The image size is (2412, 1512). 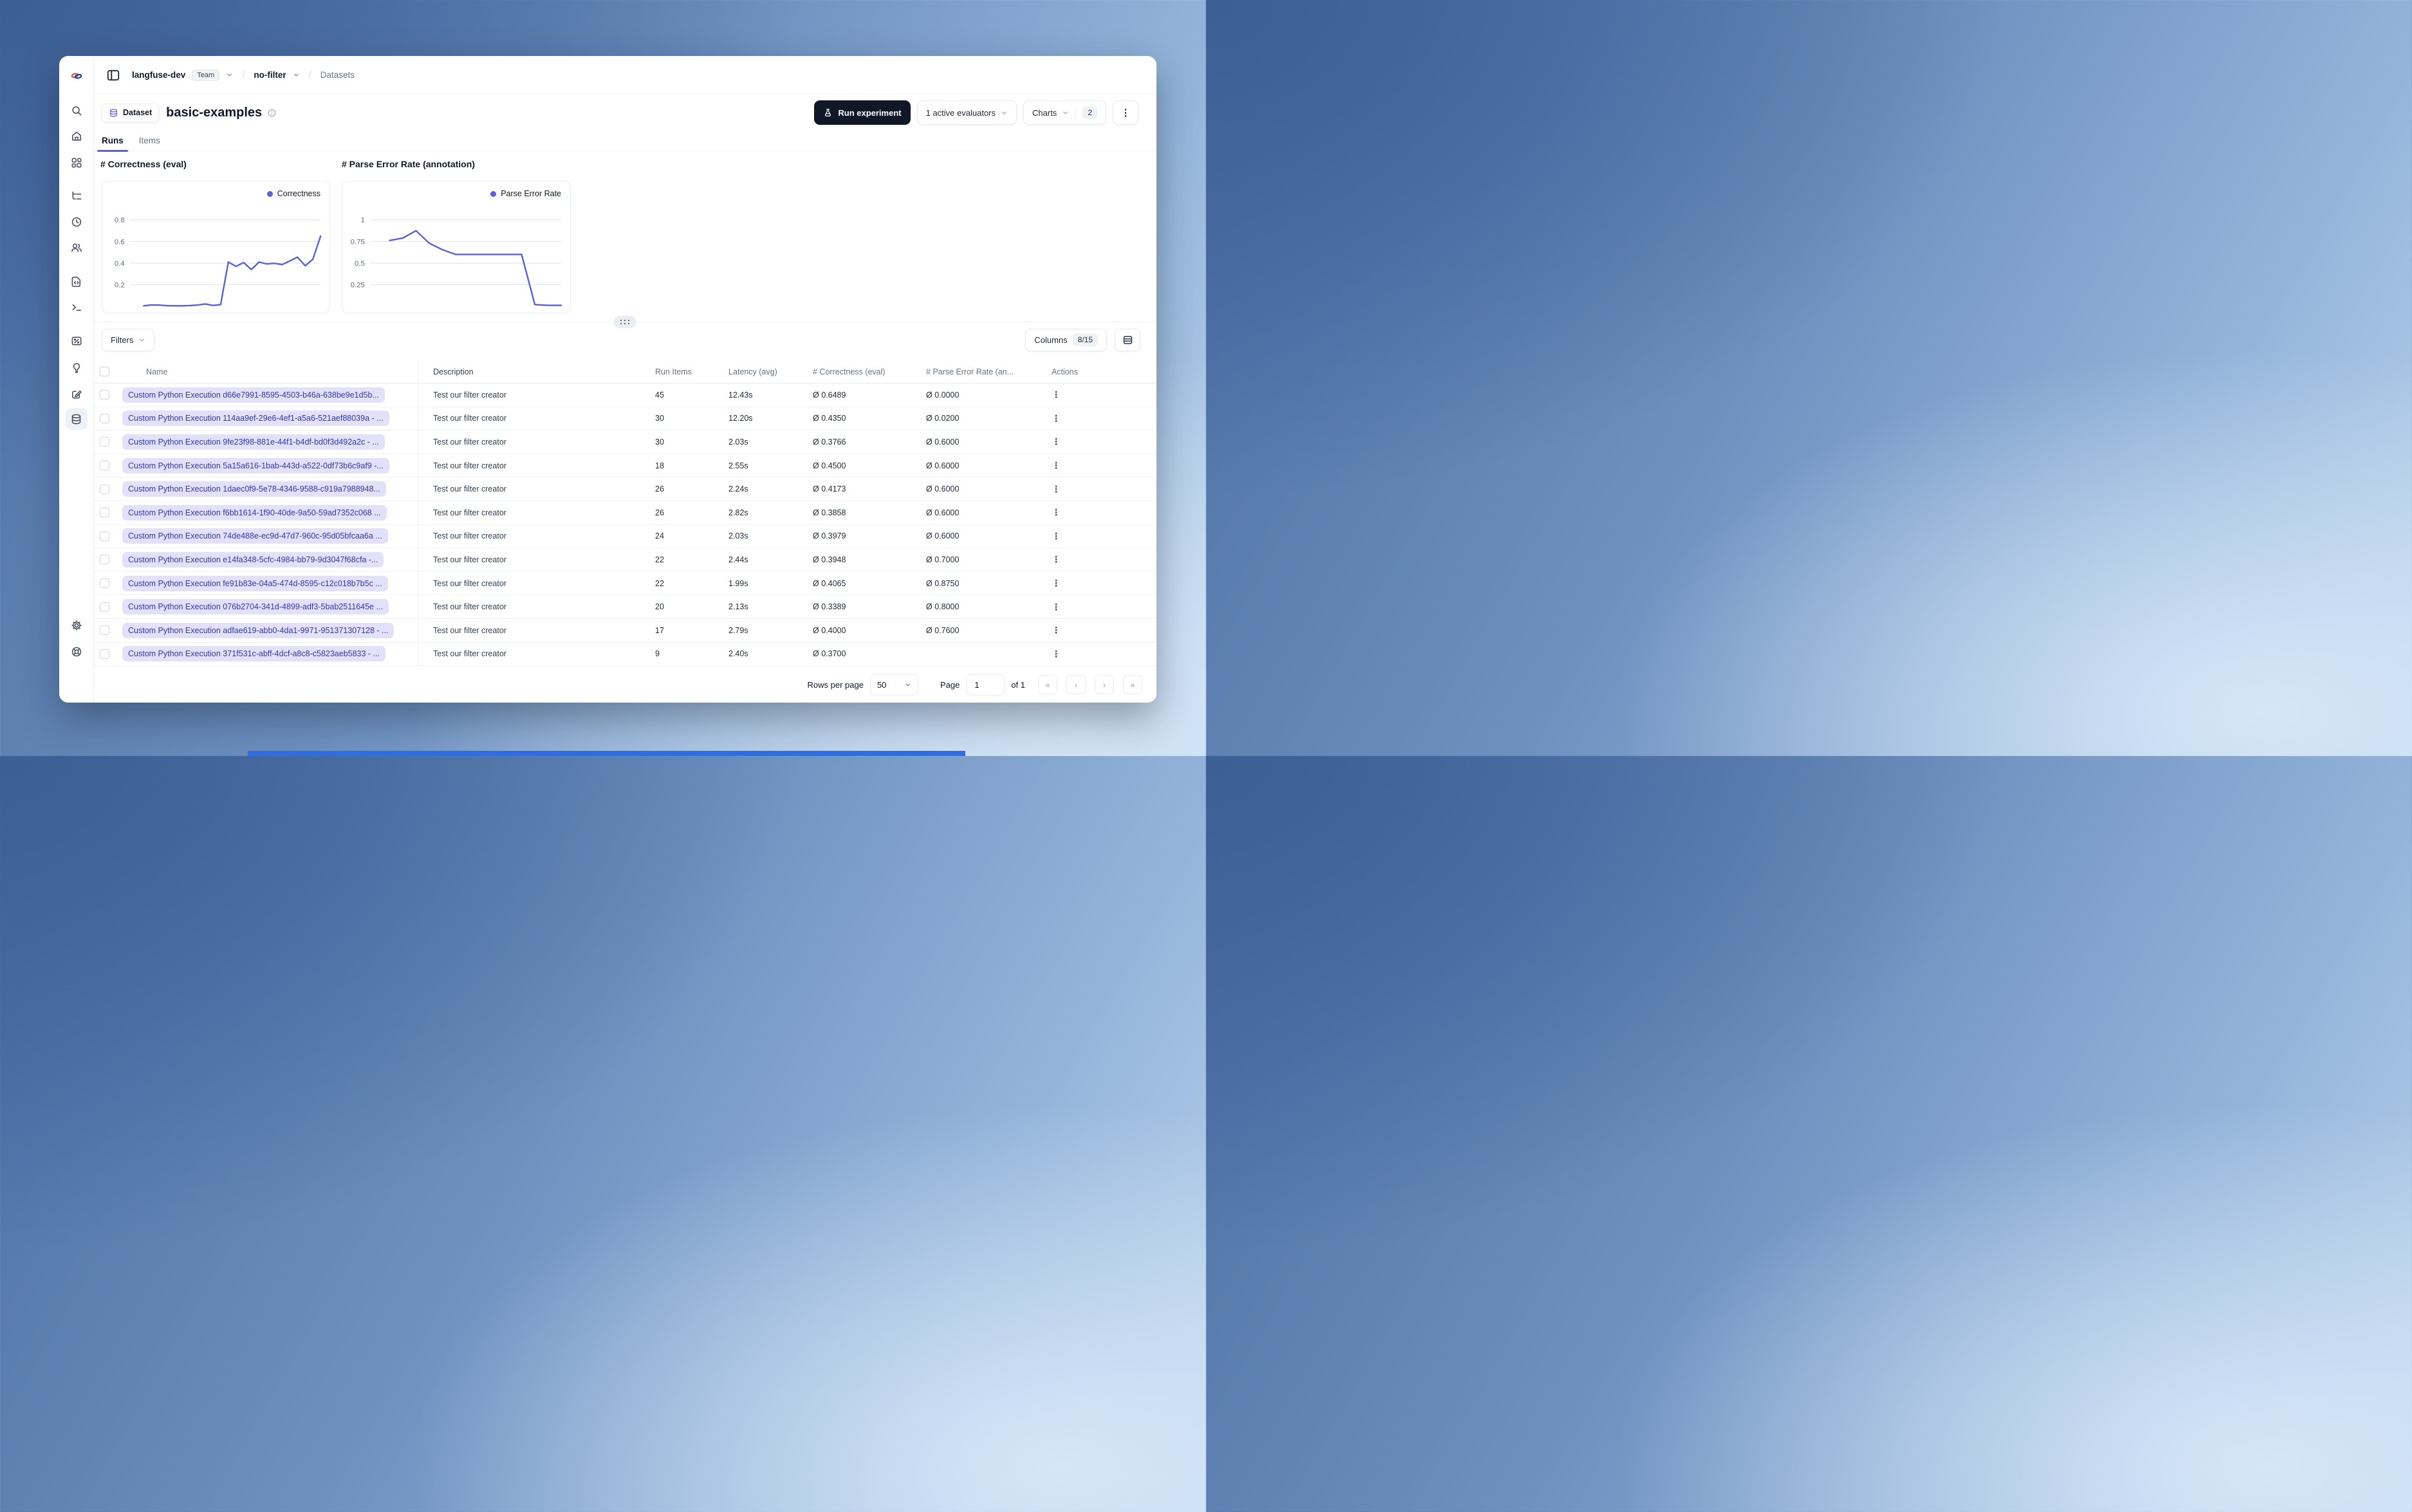 What do you see at coordinates (112, 141) in the screenshot?
I see `tab-runs: Runs` at bounding box center [112, 141].